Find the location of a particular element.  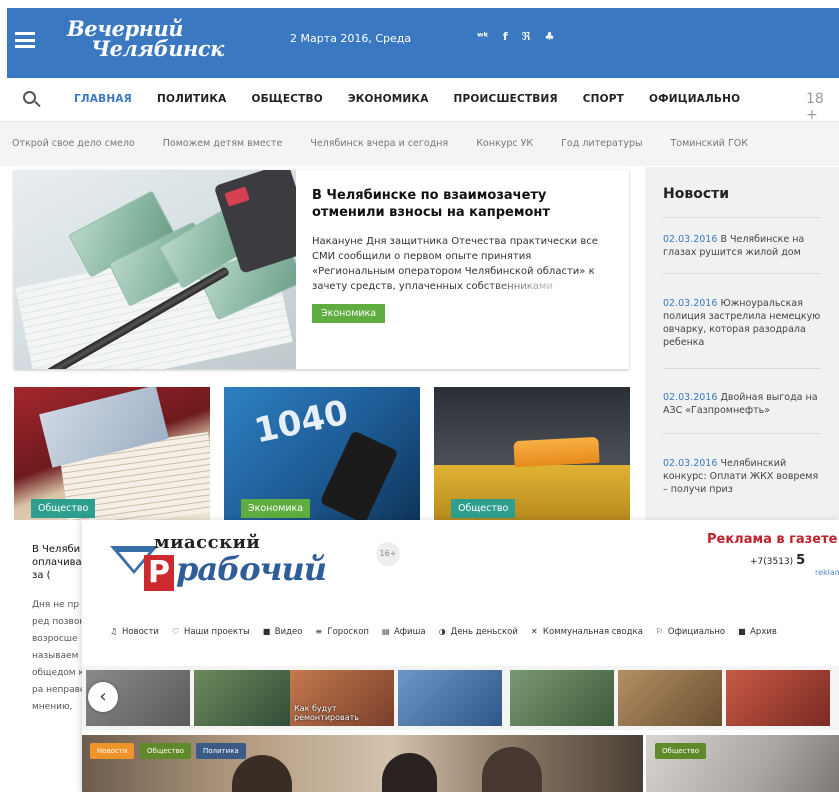

ad-title: Реклама в газете и is located at coordinates (773, 539).